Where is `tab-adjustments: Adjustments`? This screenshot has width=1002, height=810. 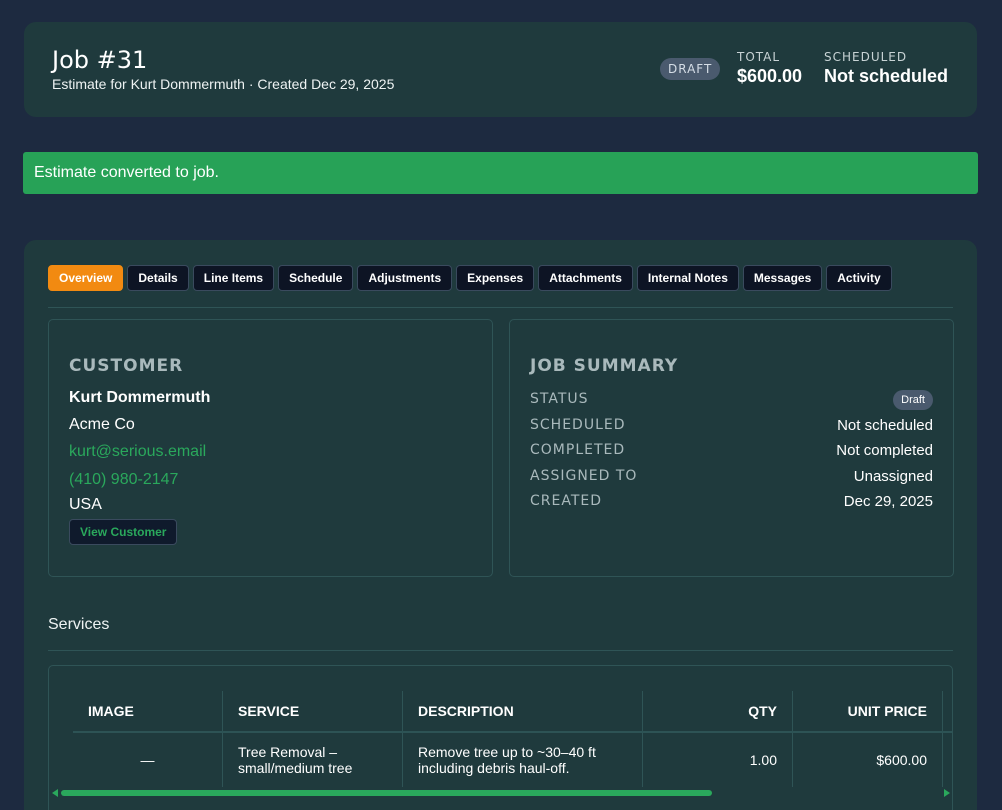
tab-adjustments: Adjustments is located at coordinates (405, 278).